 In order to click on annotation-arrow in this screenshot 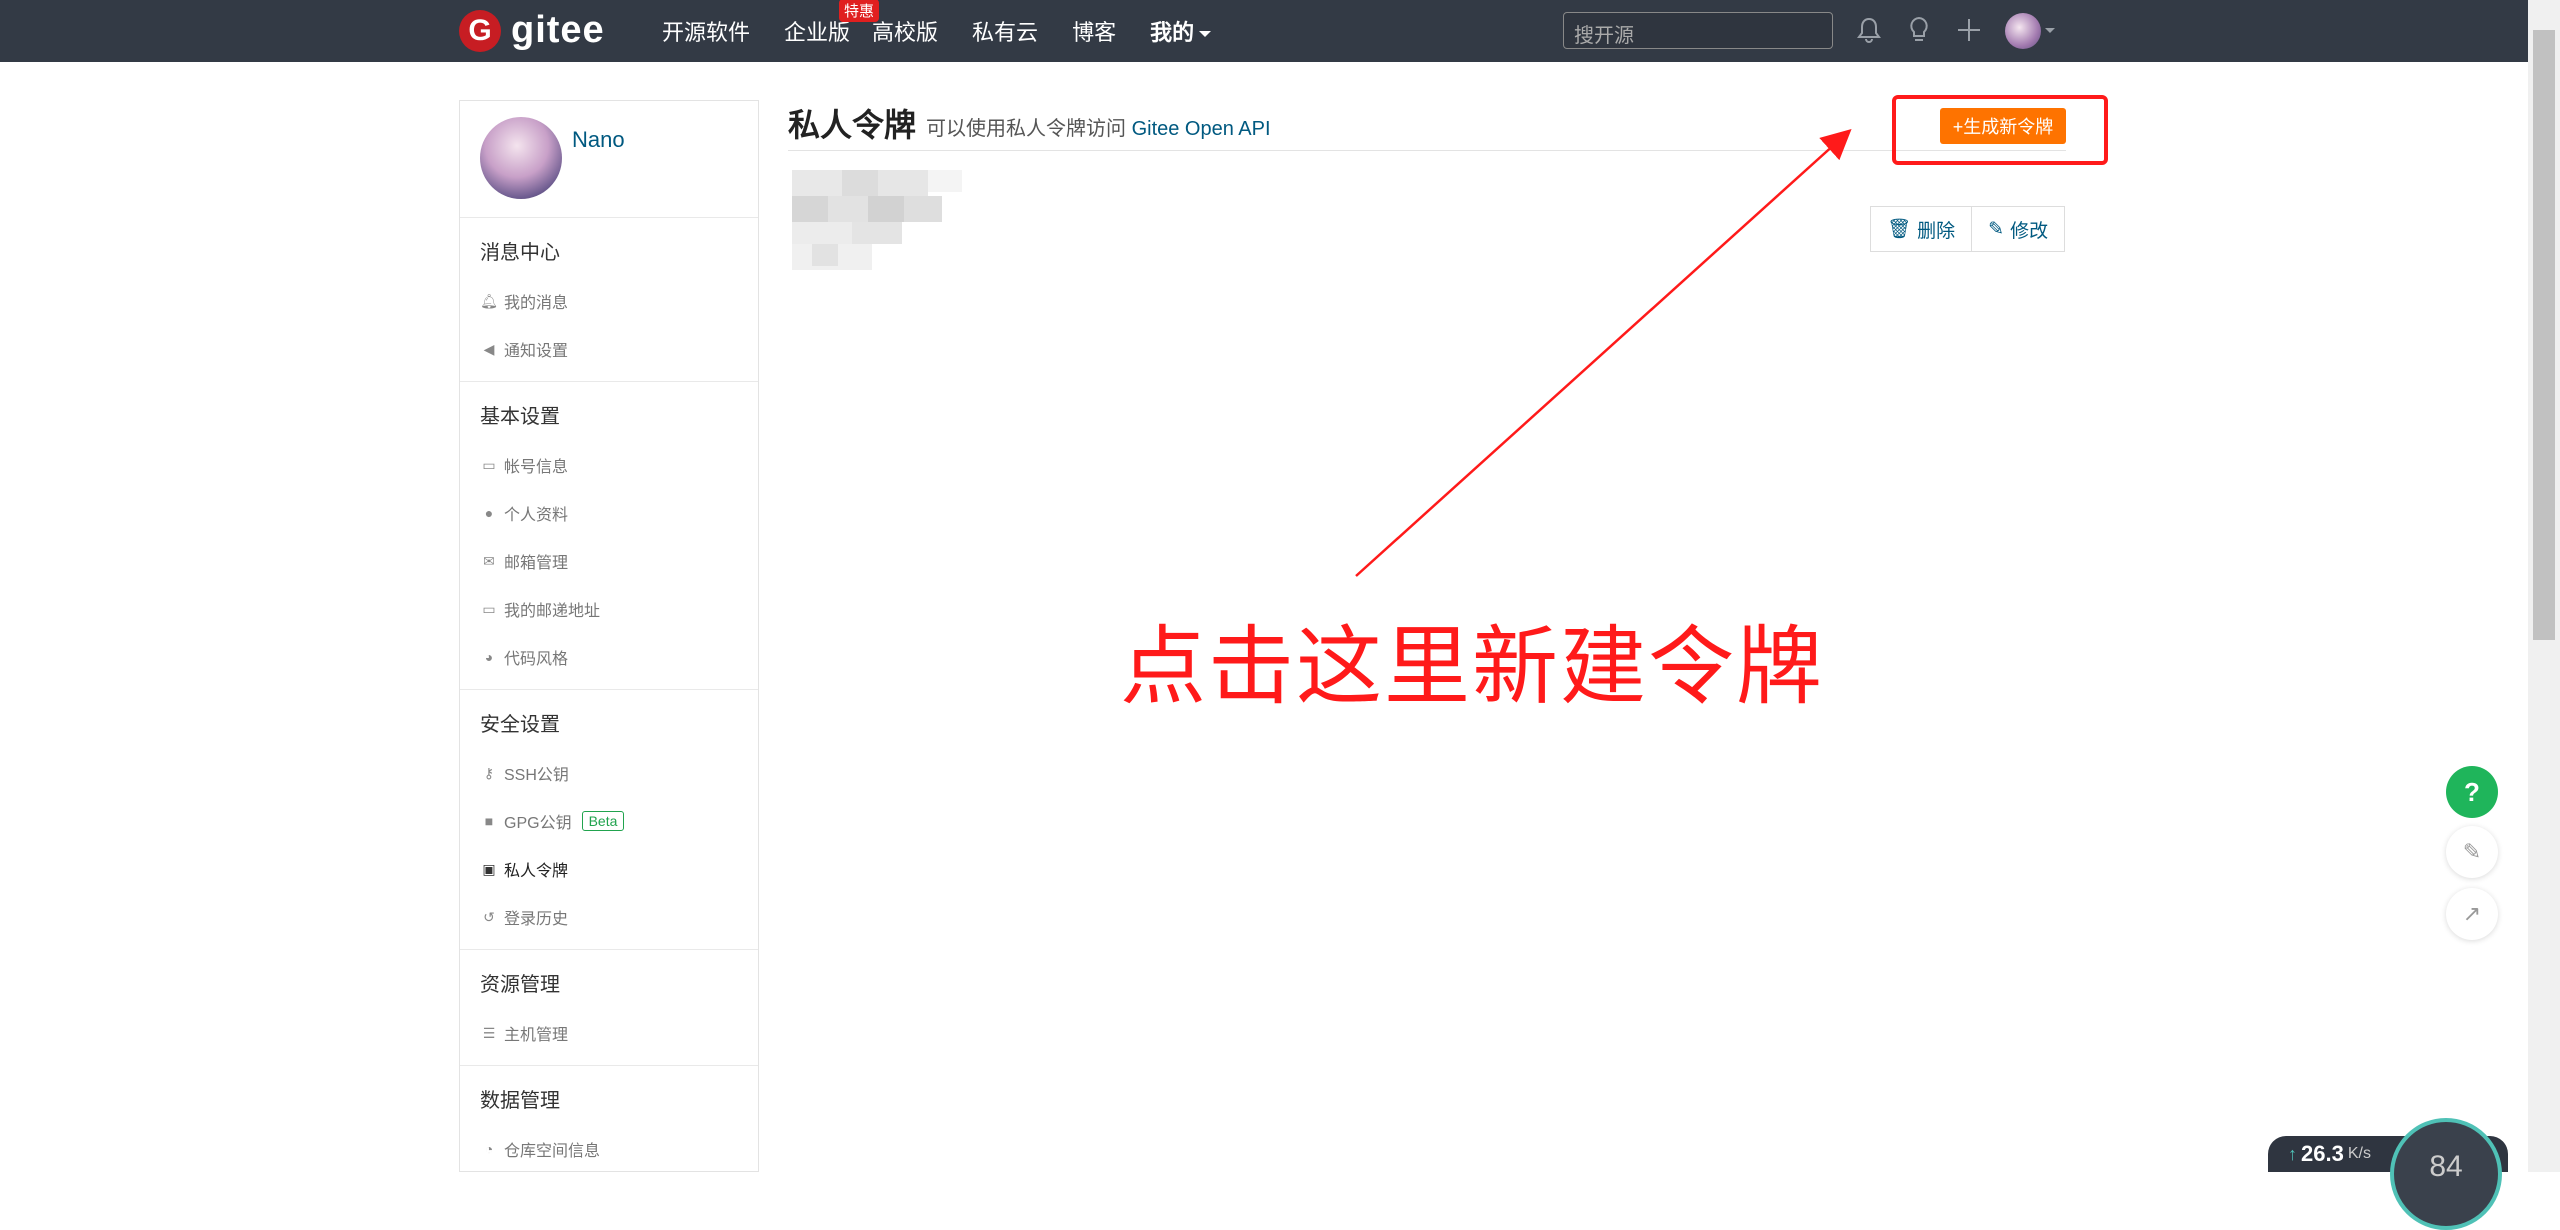, I will do `click(1603, 352)`.